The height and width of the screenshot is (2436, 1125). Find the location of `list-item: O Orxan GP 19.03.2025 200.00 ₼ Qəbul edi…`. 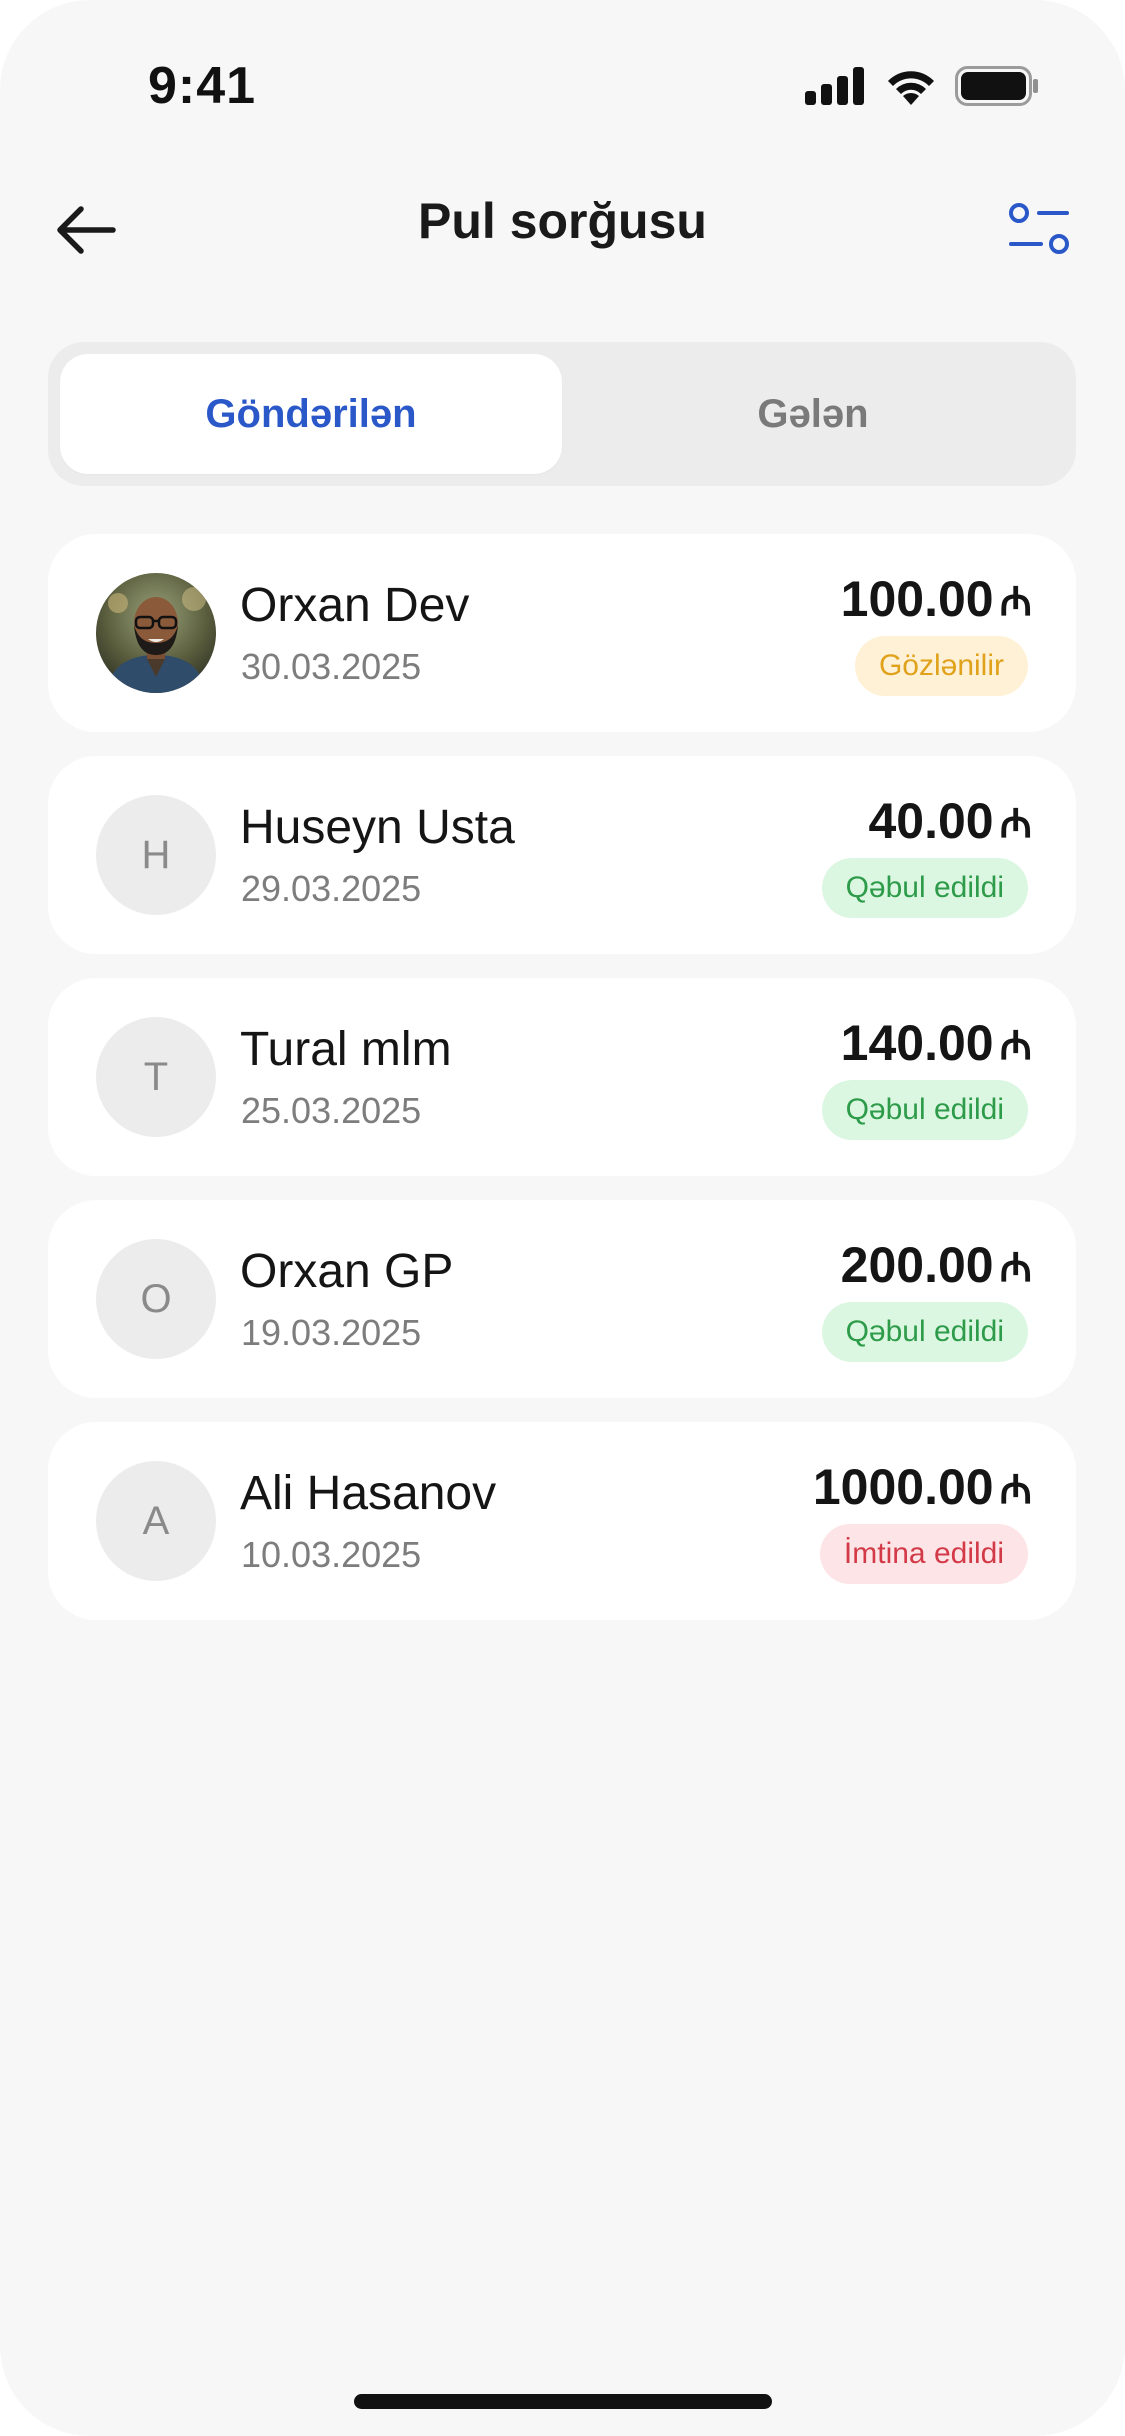

list-item: O Orxan GP 19.03.2025 200.00 ₼ Qəbul edi… is located at coordinates (562, 1299).